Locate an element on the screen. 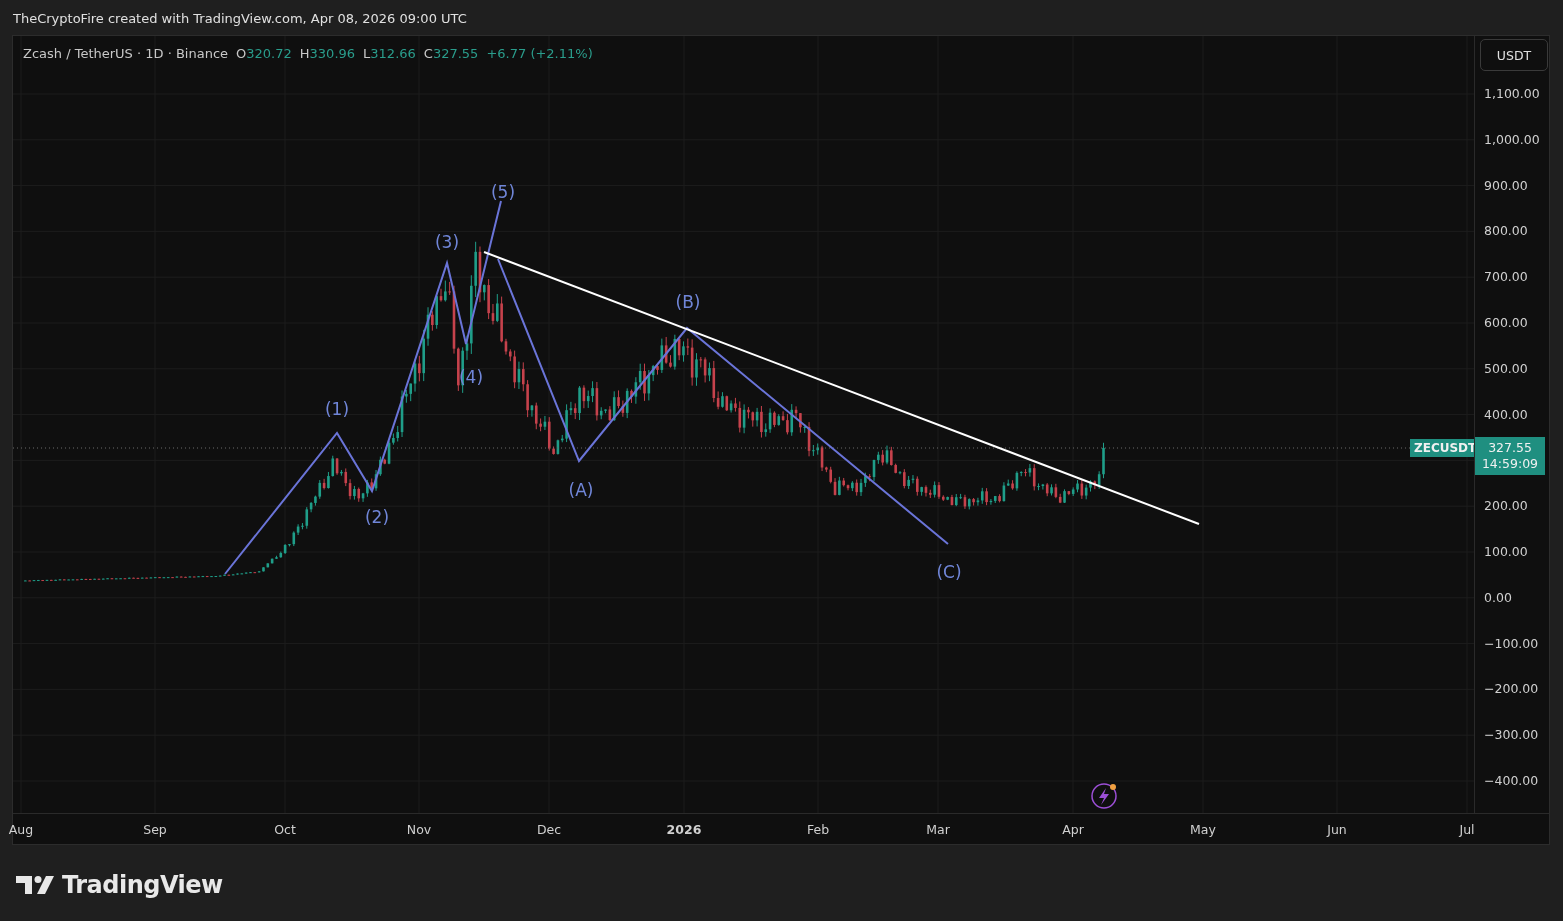  price-label: −300.00 is located at coordinates (1511, 735).